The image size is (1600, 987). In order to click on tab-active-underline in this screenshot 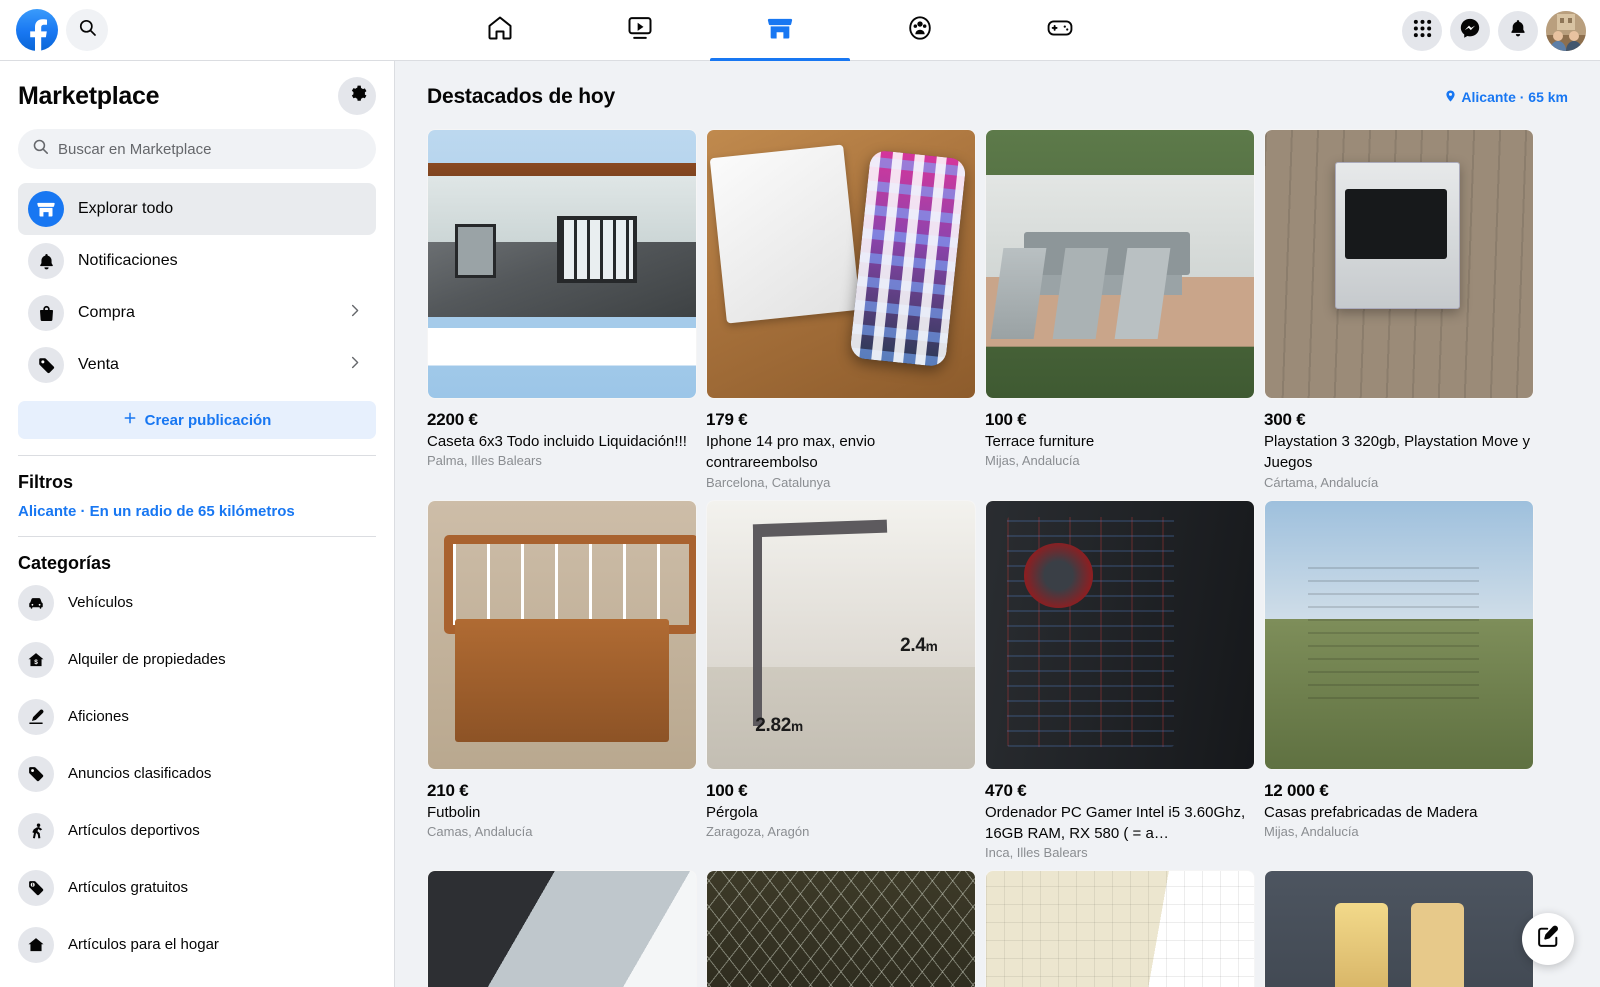, I will do `click(780, 59)`.